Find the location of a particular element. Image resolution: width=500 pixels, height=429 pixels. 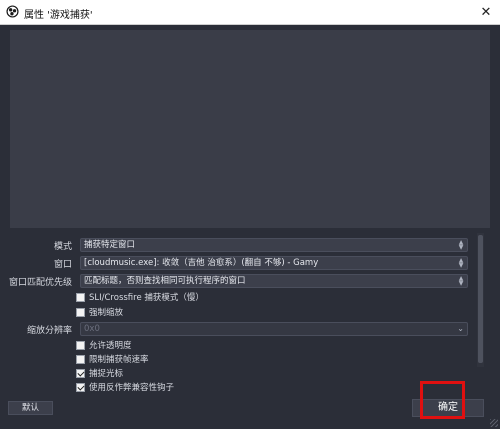

scale-resolution-value: 0x0 is located at coordinates (92, 329).